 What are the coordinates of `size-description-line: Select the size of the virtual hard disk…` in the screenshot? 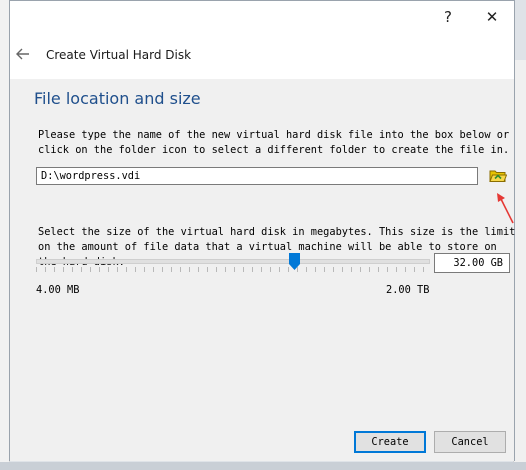 It's located at (277, 232).